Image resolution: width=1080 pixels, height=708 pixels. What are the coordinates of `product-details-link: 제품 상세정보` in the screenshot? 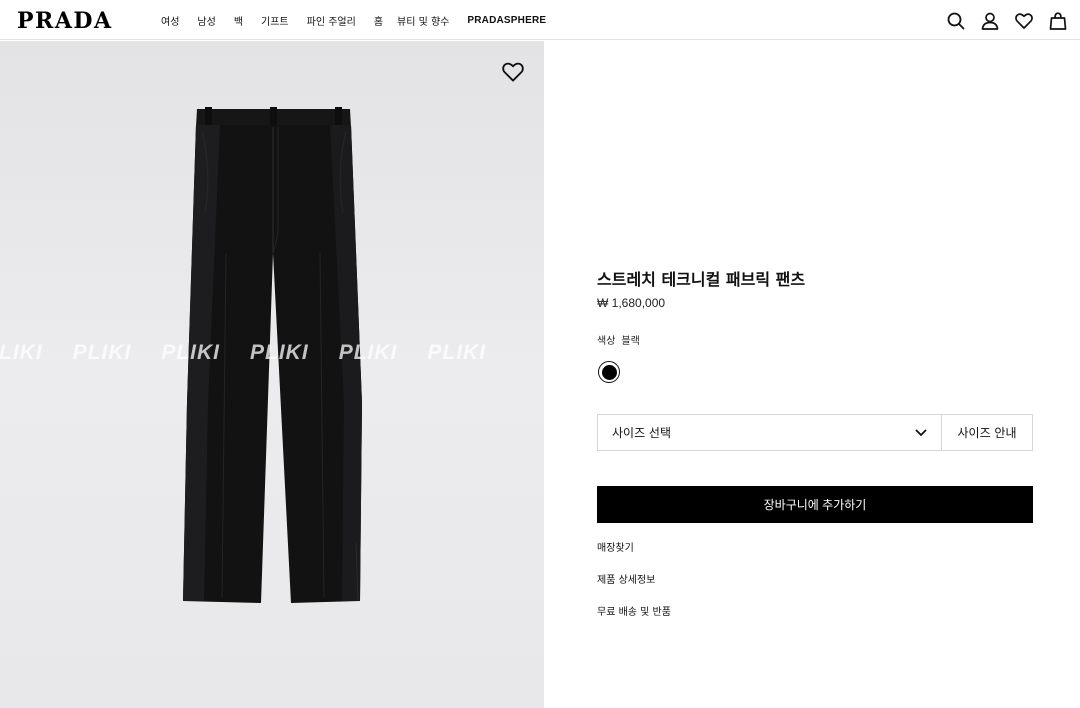 It's located at (626, 578).